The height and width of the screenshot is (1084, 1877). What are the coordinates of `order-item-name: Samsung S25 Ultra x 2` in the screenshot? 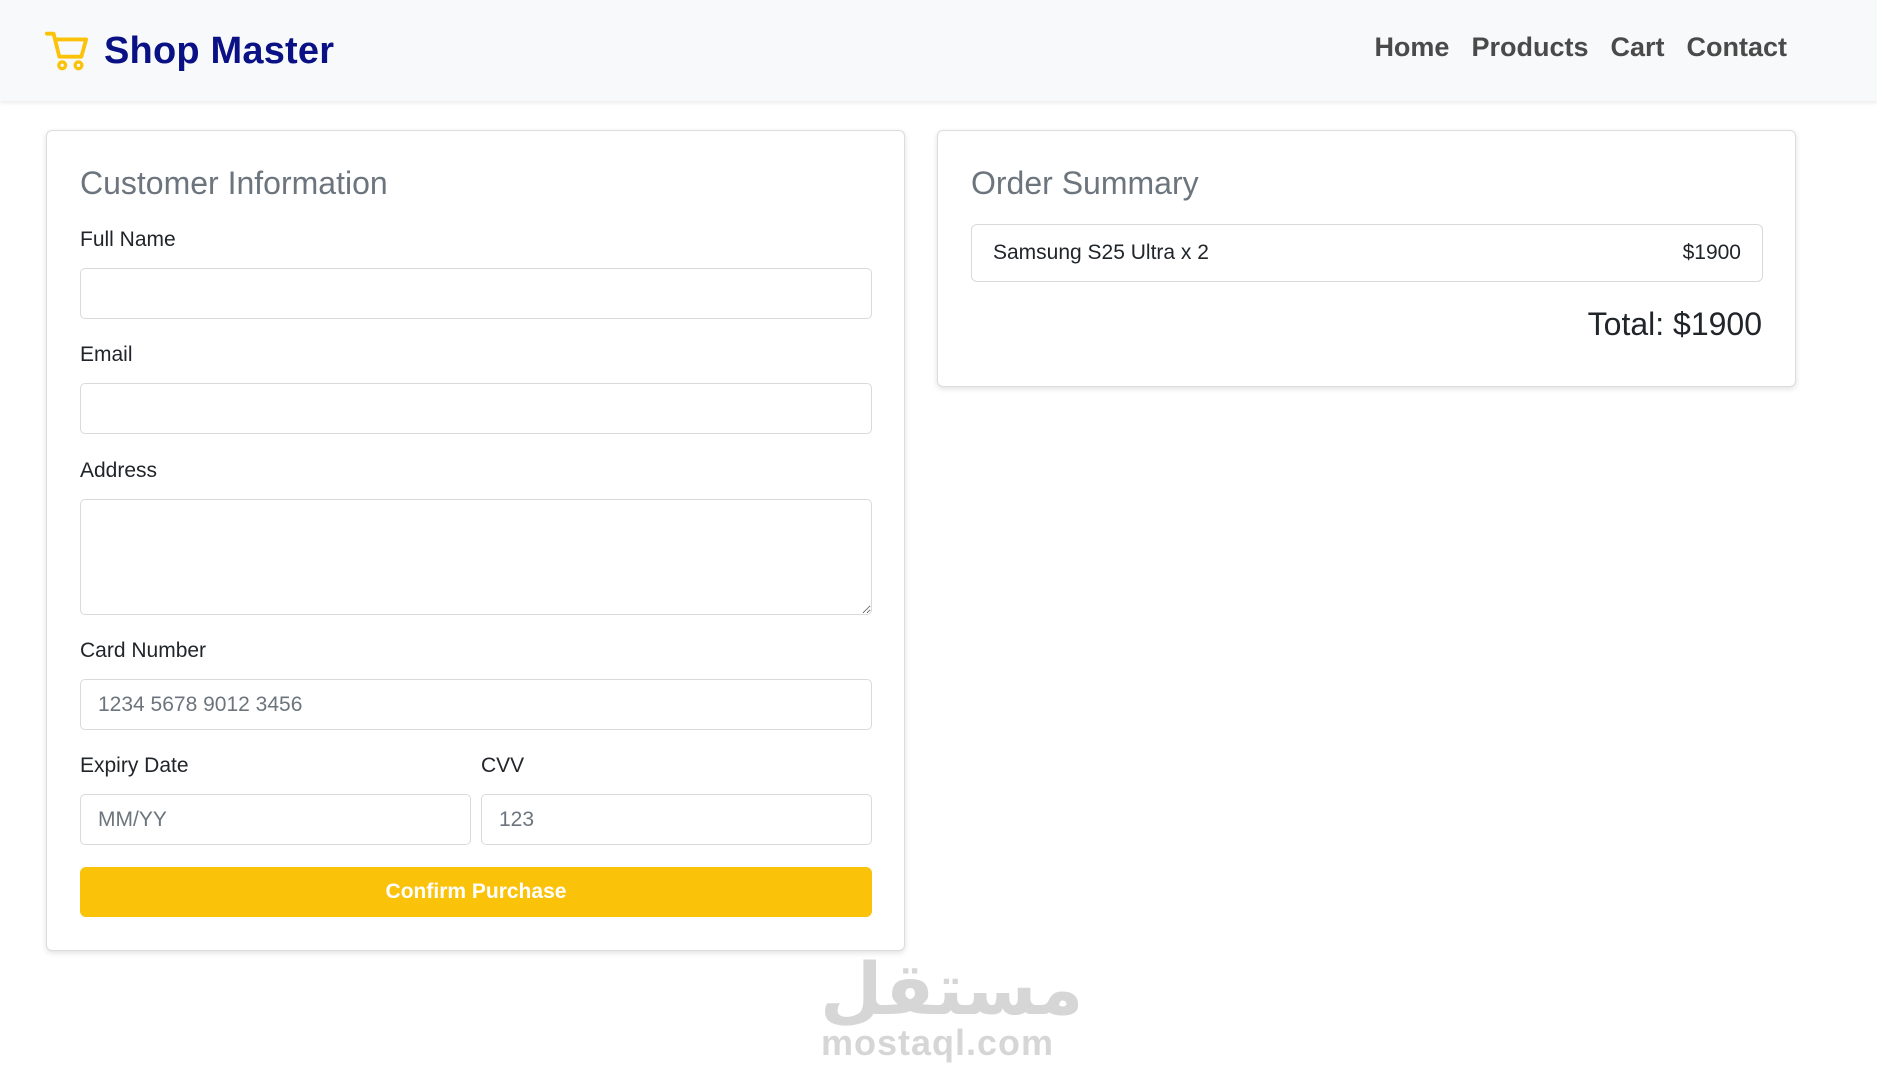 It's located at (1101, 252).